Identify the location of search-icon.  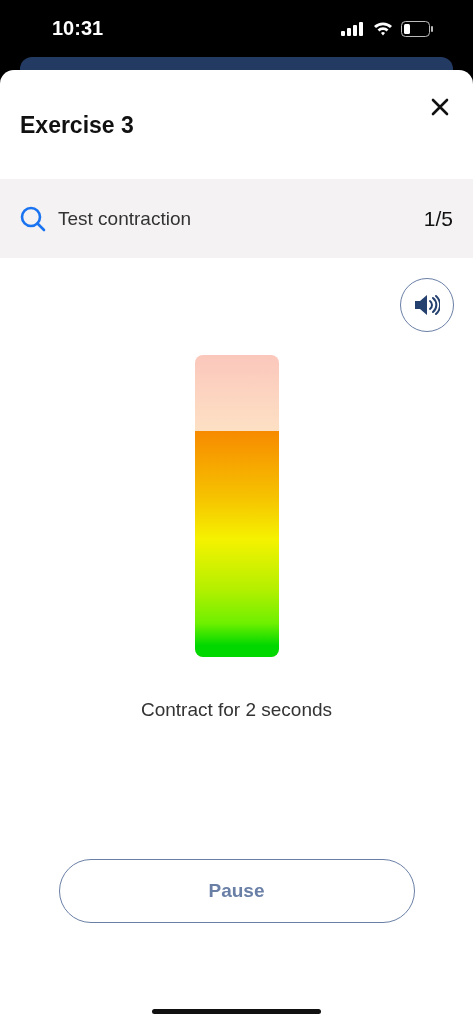
(33, 218).